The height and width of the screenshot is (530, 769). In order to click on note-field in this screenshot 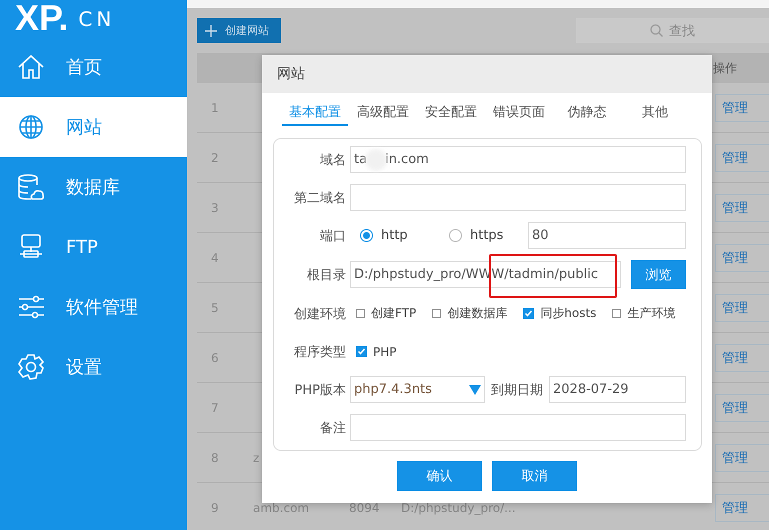, I will do `click(518, 427)`.